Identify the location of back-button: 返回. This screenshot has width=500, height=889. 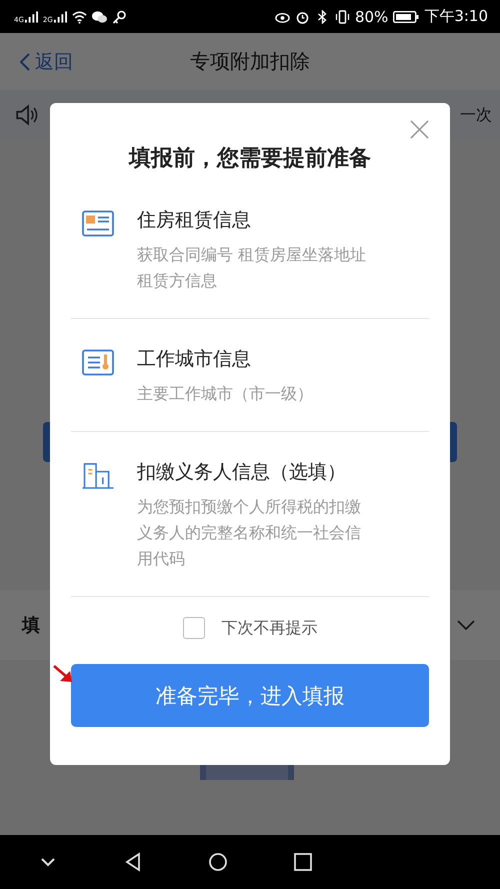
(36, 61).